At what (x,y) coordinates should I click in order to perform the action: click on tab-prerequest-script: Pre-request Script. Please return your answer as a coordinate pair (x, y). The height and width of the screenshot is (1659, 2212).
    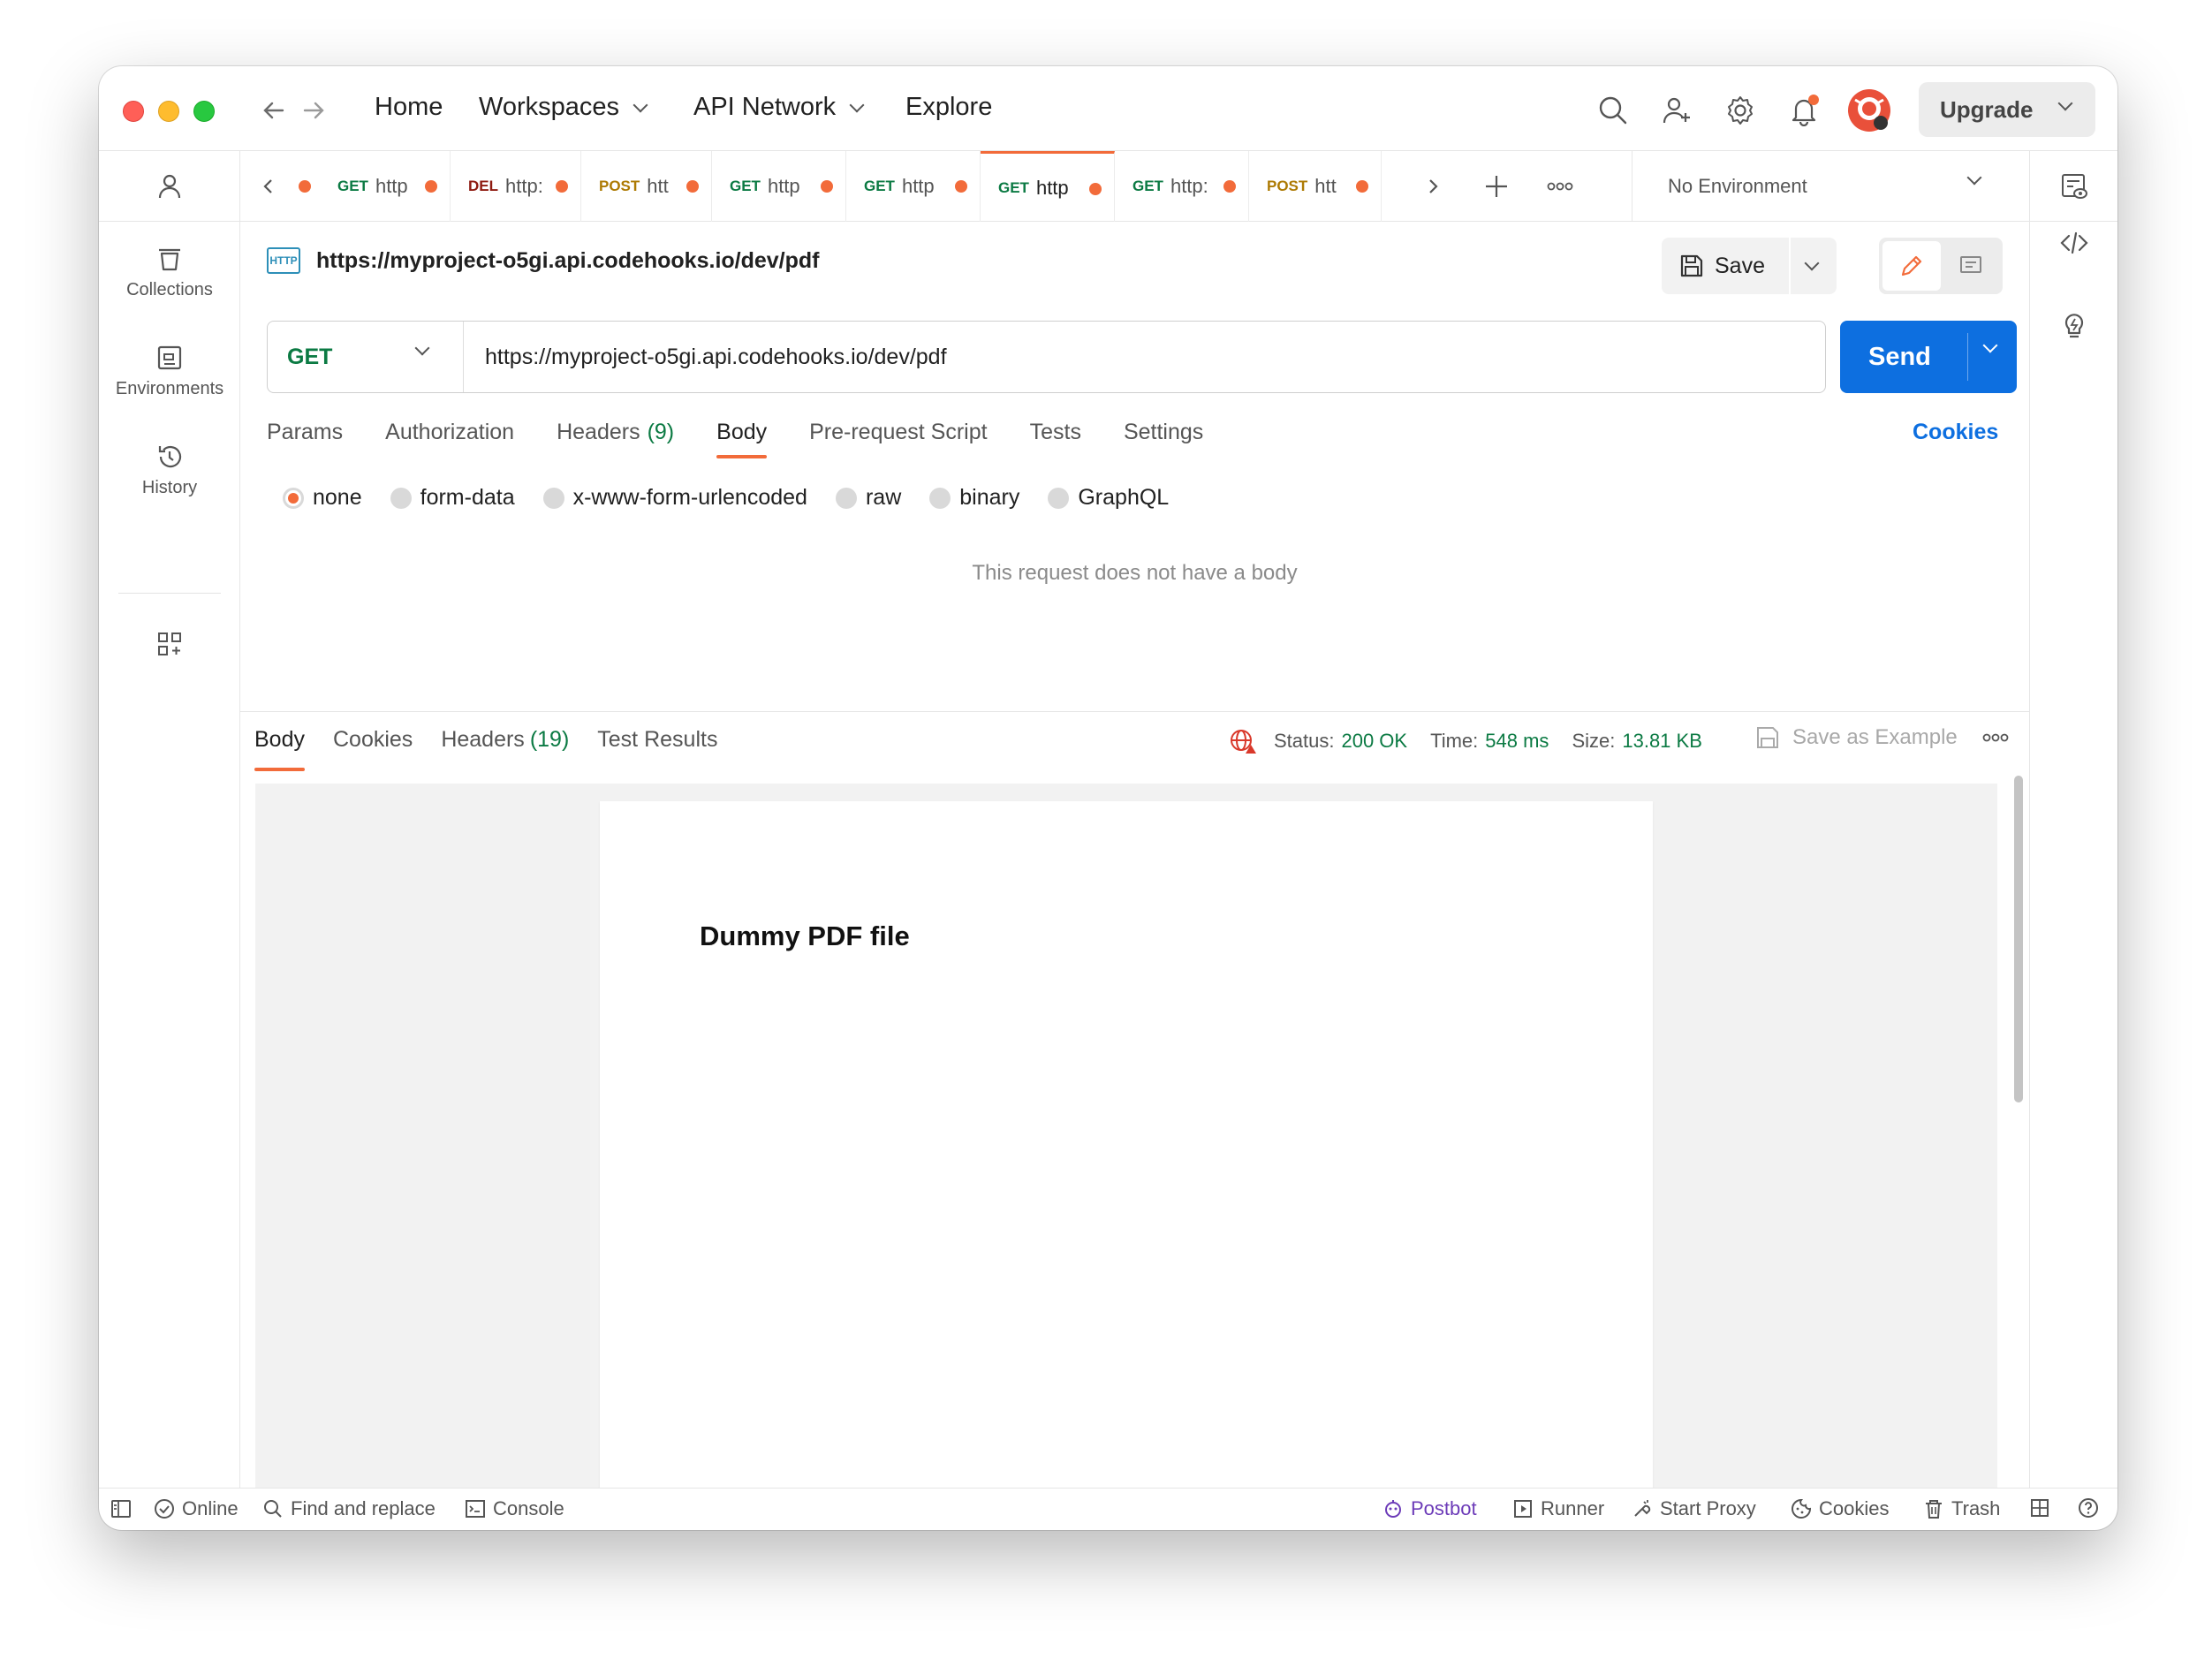
    Looking at the image, I should click on (898, 446).